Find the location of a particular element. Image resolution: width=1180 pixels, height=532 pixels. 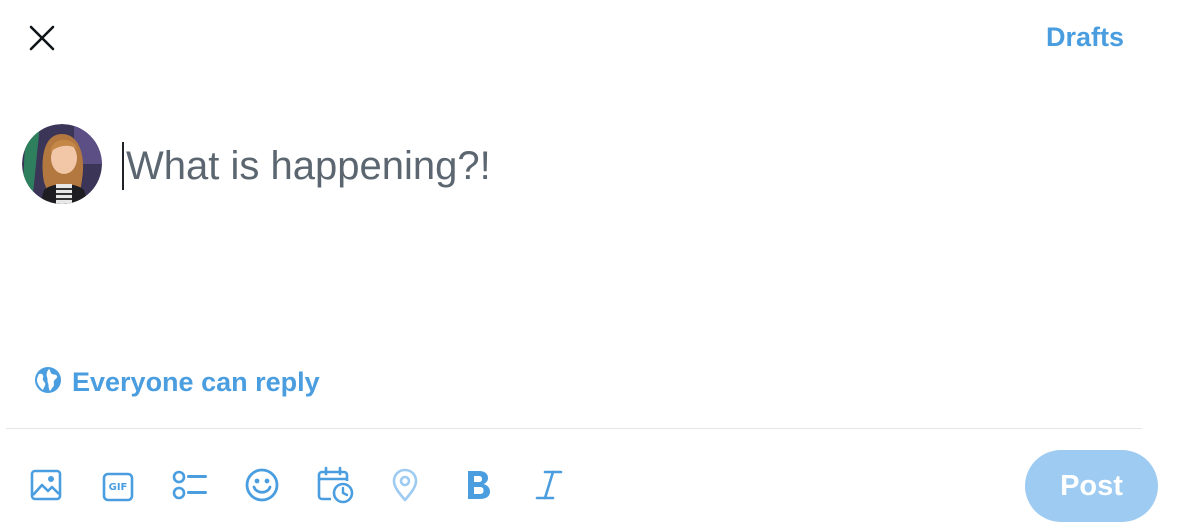

gif-icon: GIF is located at coordinates (118, 487).